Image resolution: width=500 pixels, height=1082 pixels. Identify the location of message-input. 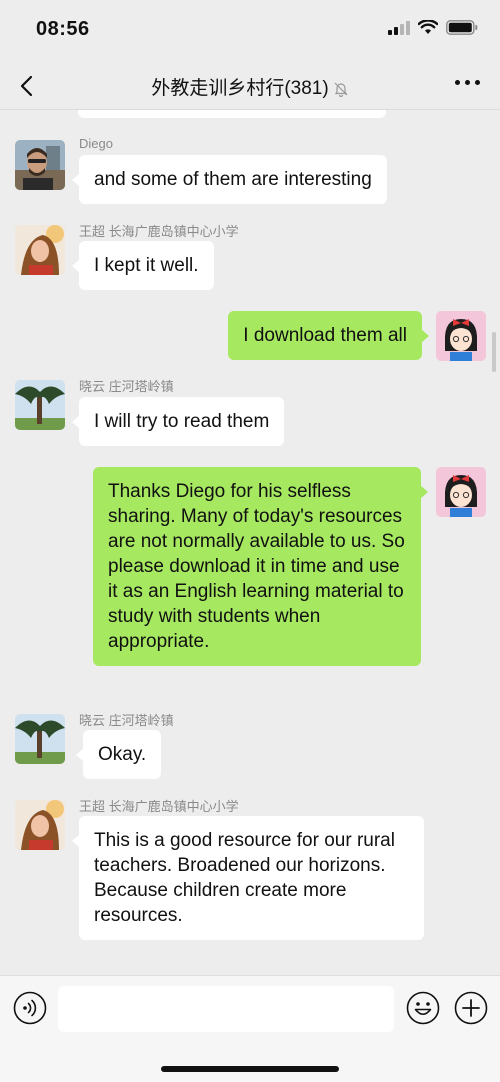
(226, 1009).